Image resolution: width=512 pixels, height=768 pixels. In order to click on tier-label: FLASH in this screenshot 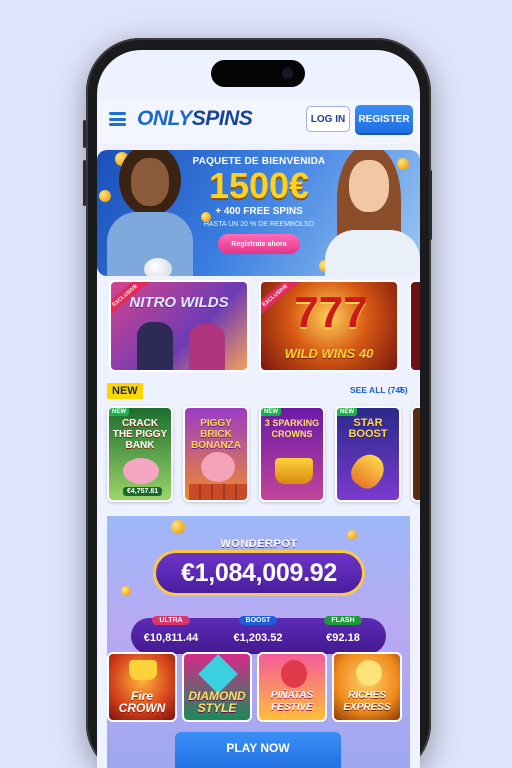, I will do `click(343, 620)`.